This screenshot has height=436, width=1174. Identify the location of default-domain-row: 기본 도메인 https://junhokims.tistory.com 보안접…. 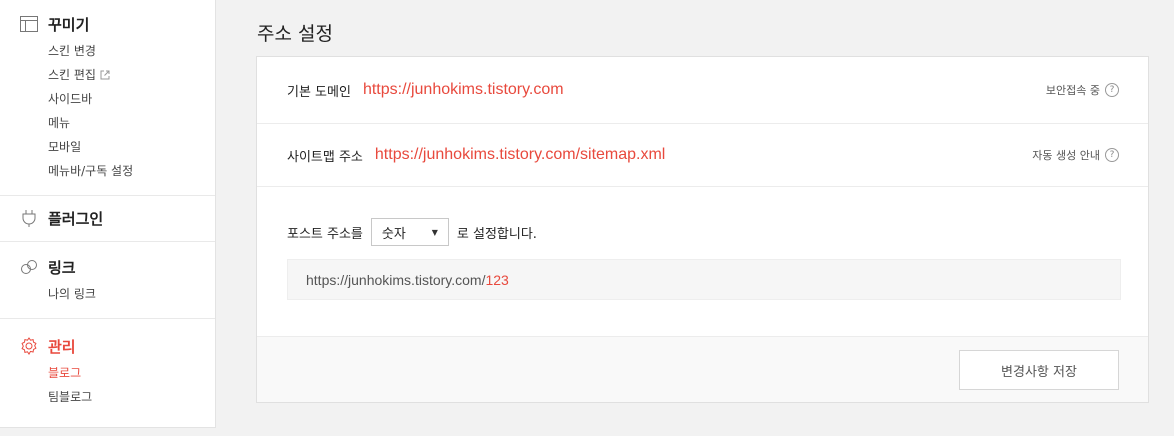
(702, 90).